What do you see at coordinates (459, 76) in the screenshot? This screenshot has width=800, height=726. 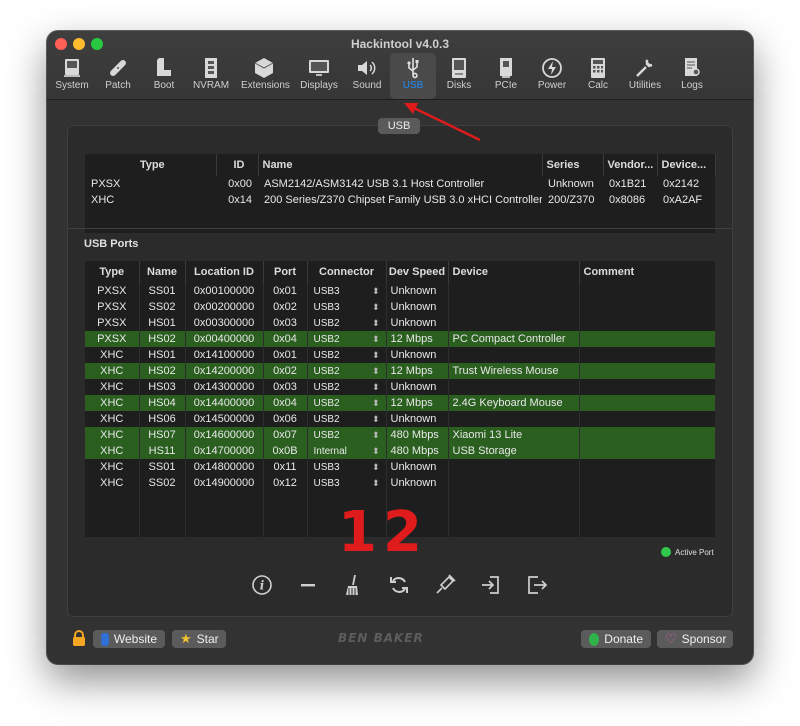 I see `tab-disks: Disks` at bounding box center [459, 76].